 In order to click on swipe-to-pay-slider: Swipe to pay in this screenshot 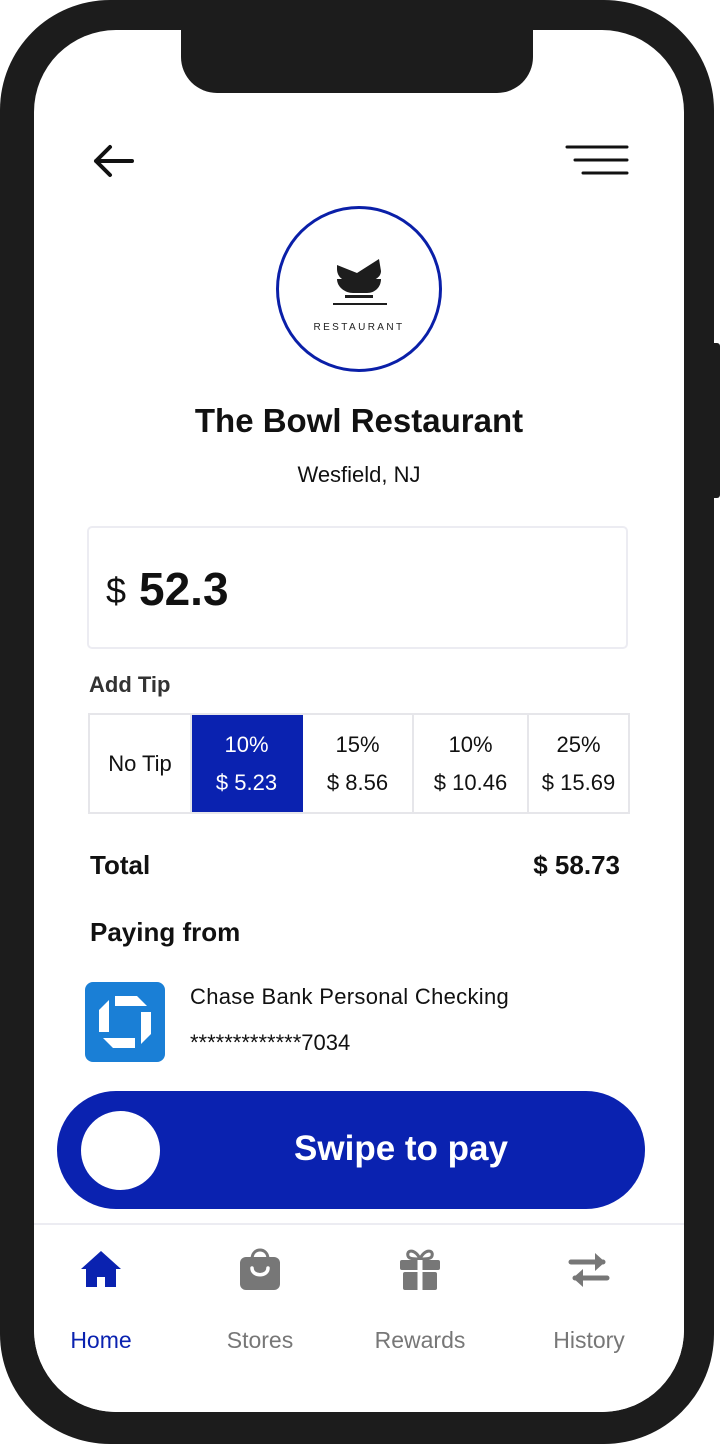, I will do `click(351, 1150)`.